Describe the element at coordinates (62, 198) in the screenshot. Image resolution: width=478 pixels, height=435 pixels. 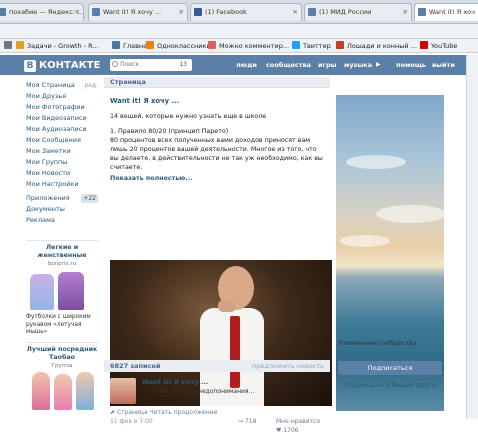
I see `sidebar-item-apps: Приложения +22` at that location.